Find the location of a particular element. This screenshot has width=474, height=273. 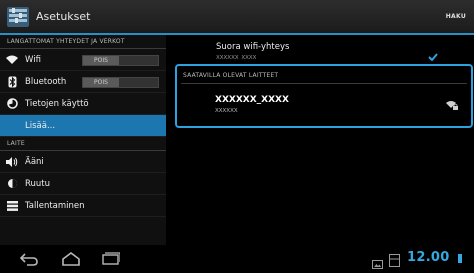

wifi-icon is located at coordinates (12, 60).